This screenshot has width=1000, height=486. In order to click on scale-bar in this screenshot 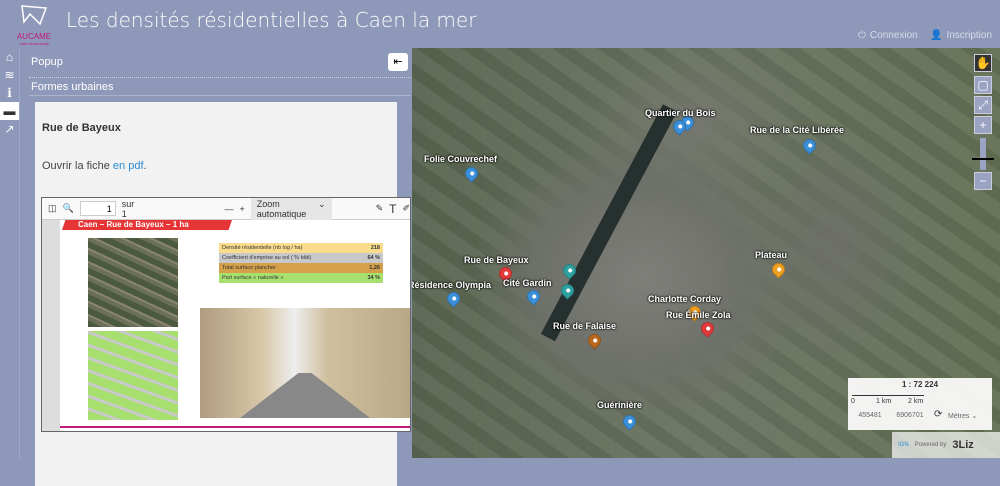, I will do `click(888, 395)`.